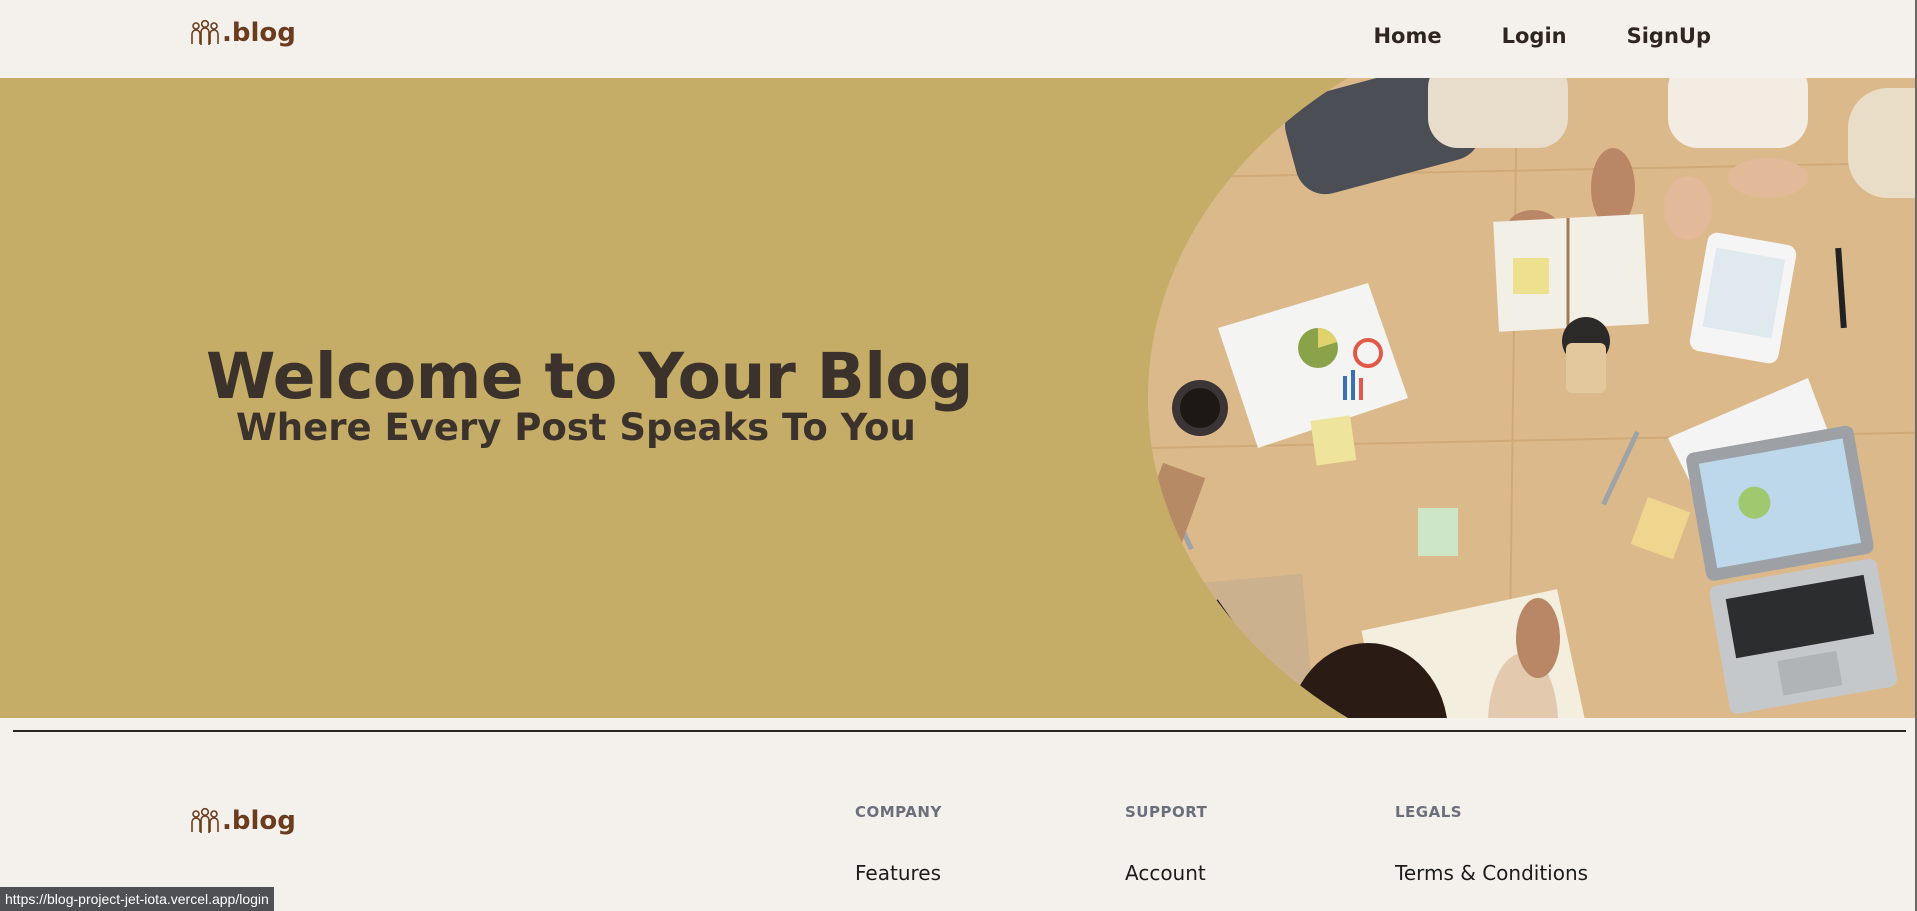 This screenshot has height=911, width=1917. I want to click on footer-column-support: SUPPORT Account, so click(1166, 844).